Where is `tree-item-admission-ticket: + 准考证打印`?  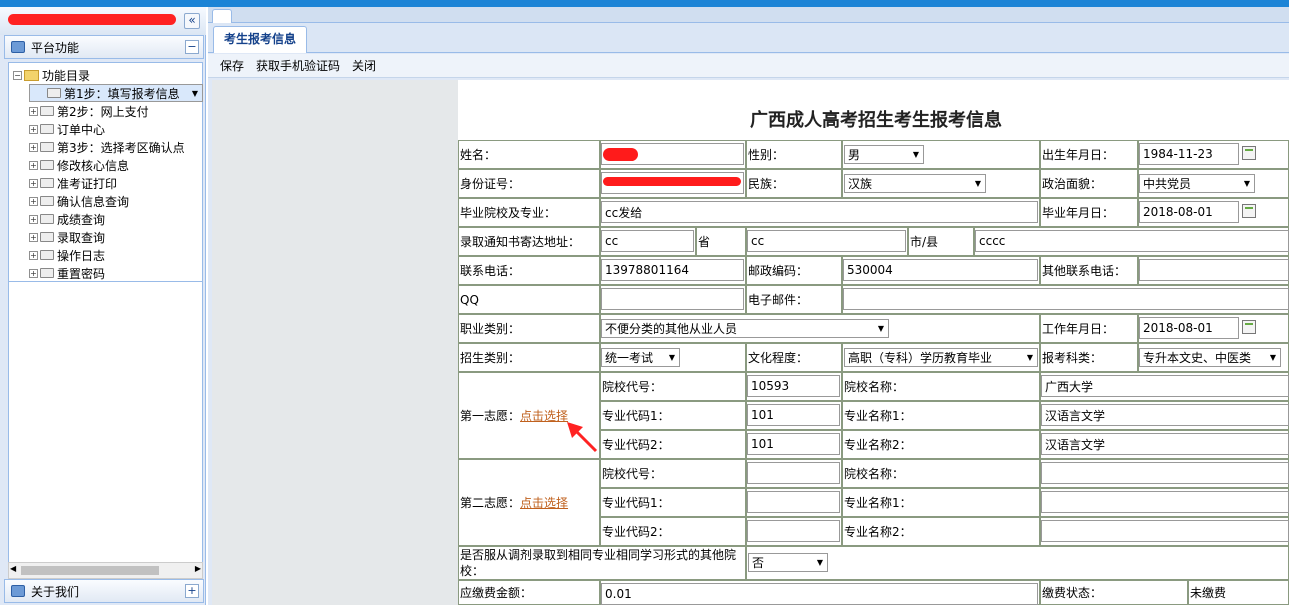 tree-item-admission-ticket: + 准考证打印 is located at coordinates (73, 183).